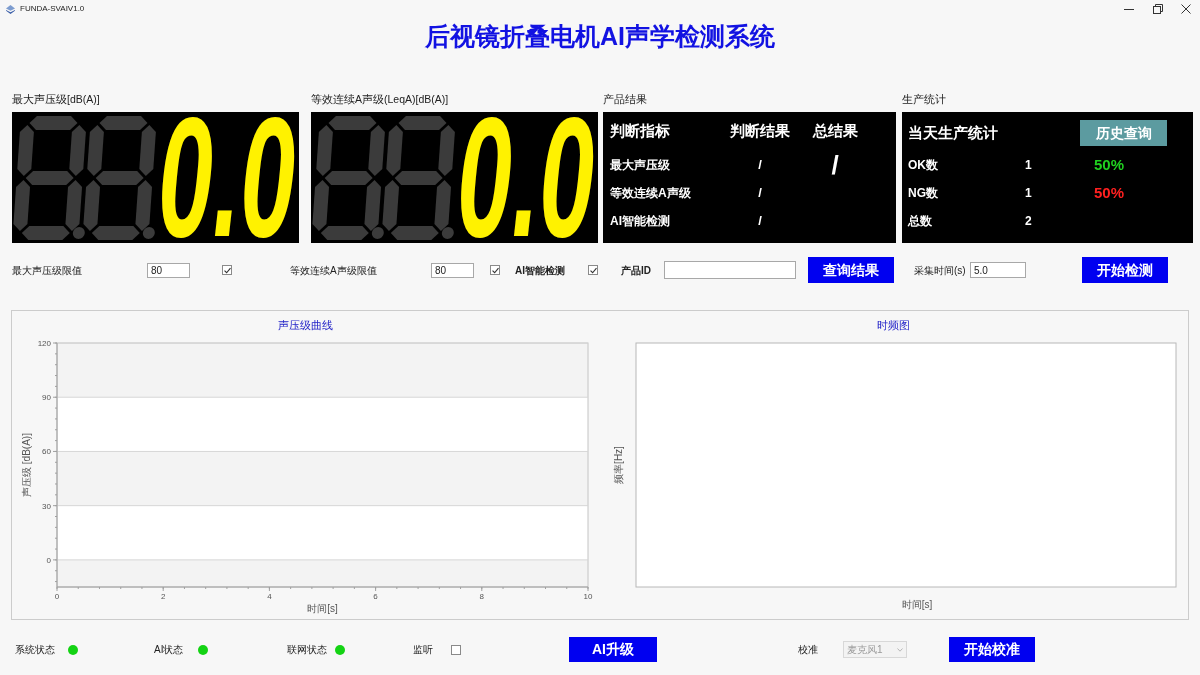  Describe the element at coordinates (920, 221) in the screenshot. I see `stat-label: 总数` at that location.